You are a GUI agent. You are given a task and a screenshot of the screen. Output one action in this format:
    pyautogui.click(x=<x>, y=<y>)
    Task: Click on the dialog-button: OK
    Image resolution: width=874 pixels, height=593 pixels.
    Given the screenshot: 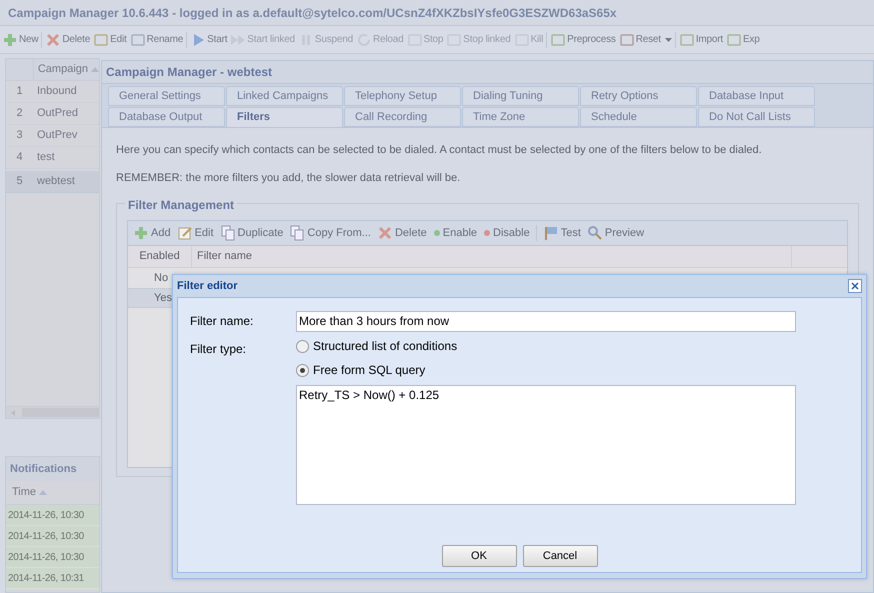 What is the action you would take?
    pyautogui.click(x=479, y=556)
    